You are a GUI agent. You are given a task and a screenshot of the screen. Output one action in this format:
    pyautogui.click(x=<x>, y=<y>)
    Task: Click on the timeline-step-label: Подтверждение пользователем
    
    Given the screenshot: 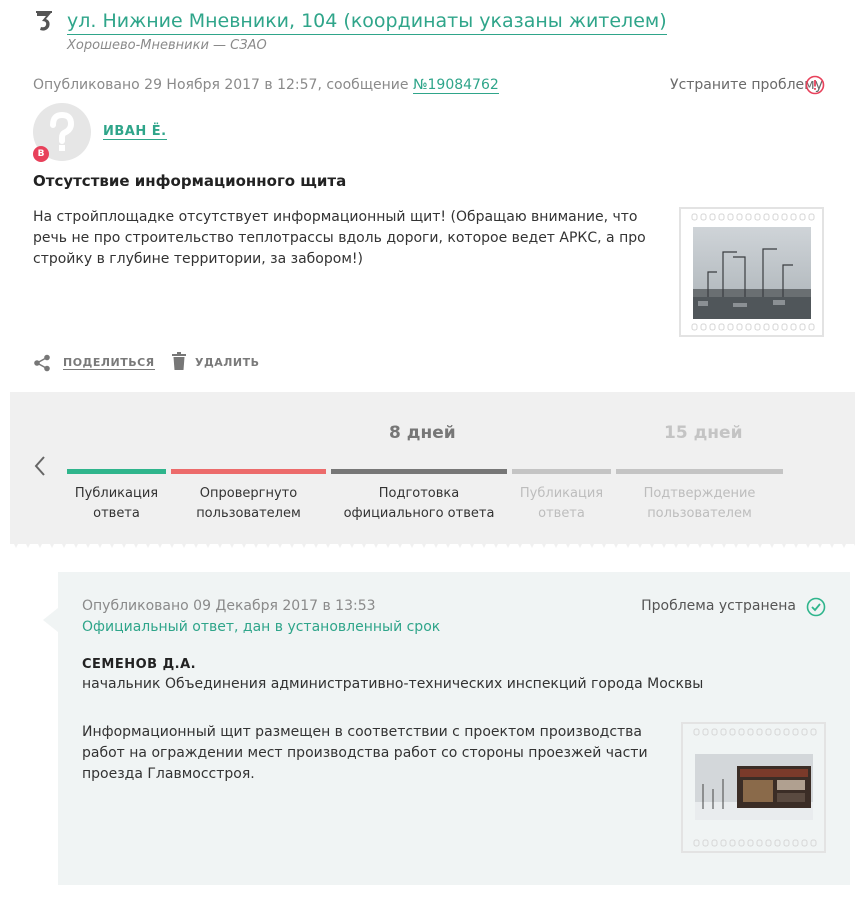 What is the action you would take?
    pyautogui.click(x=699, y=503)
    